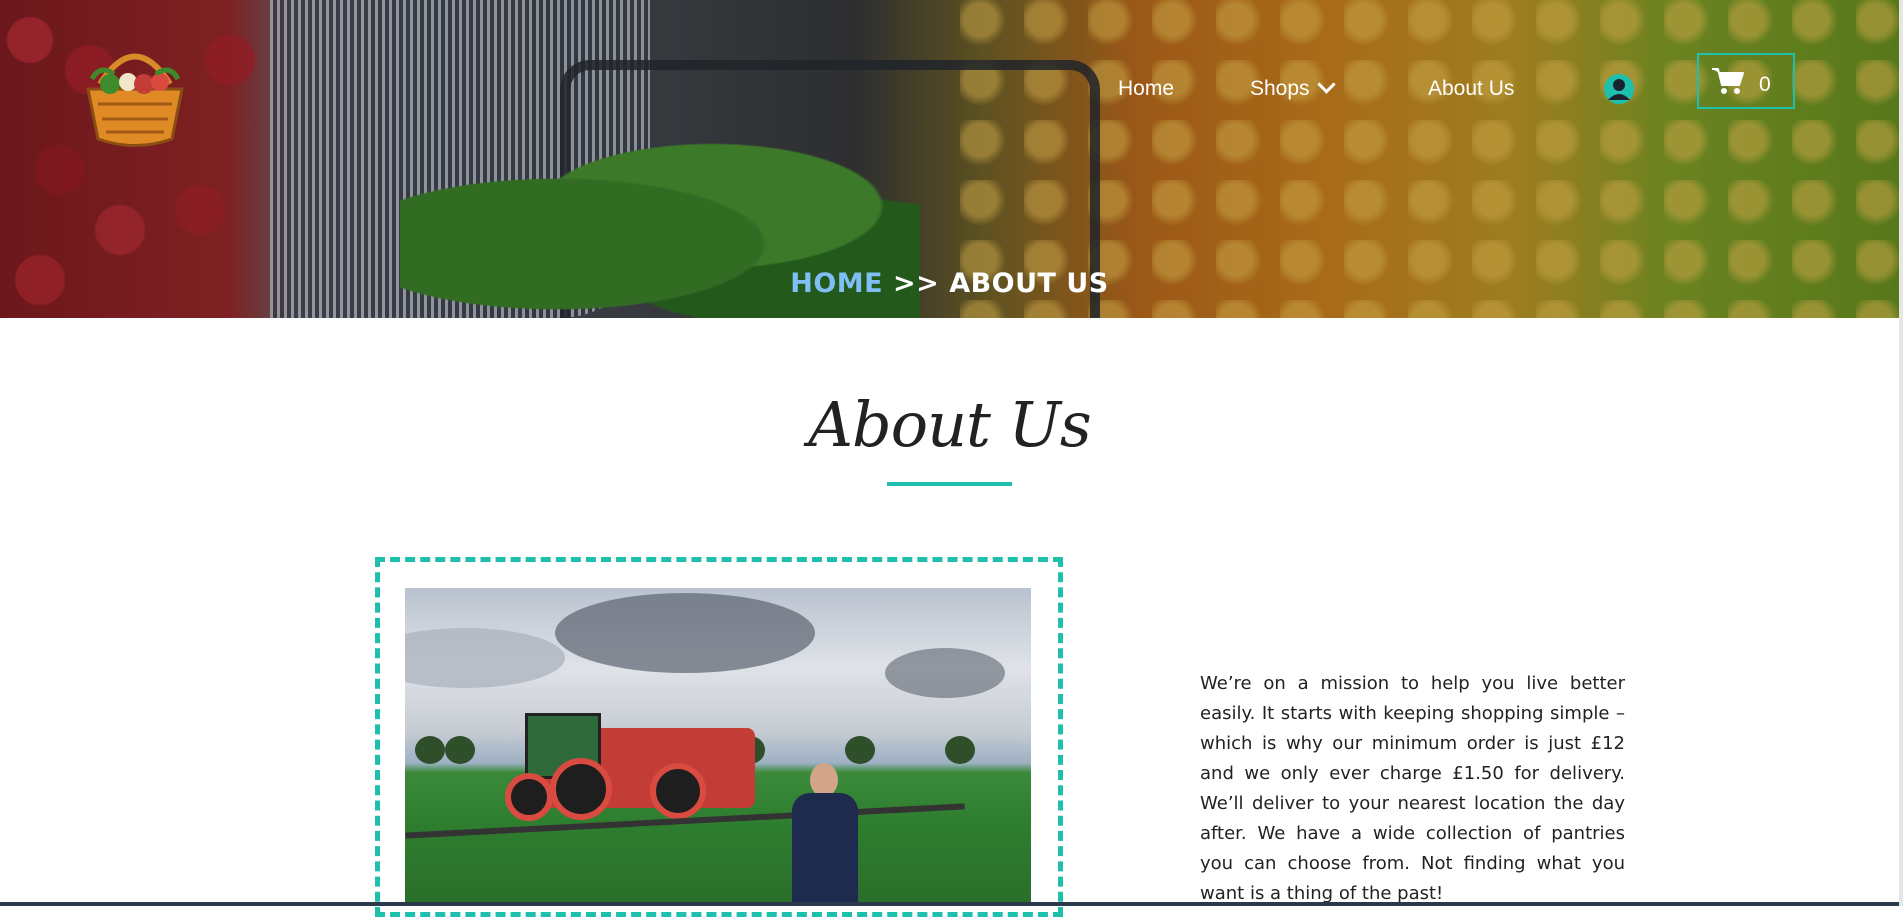 The image size is (1903, 917). Describe the element at coordinates (1728, 81) in the screenshot. I see `shopping-cart-icon` at that location.